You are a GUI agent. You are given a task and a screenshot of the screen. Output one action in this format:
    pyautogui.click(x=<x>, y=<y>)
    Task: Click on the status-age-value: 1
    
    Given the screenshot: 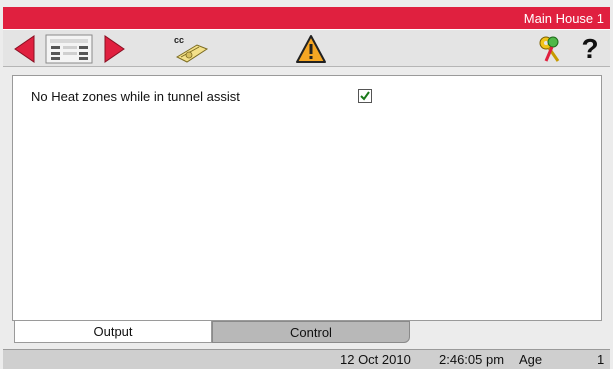 What is the action you would take?
    pyautogui.click(x=601, y=359)
    